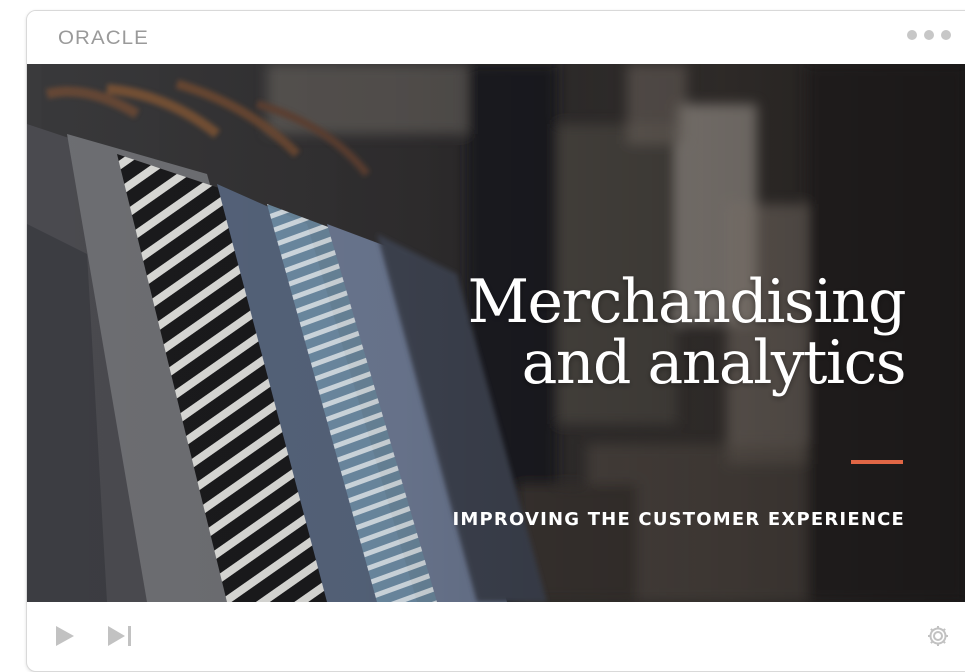 The width and height of the screenshot is (965, 672). I want to click on play-icon, so click(65, 636).